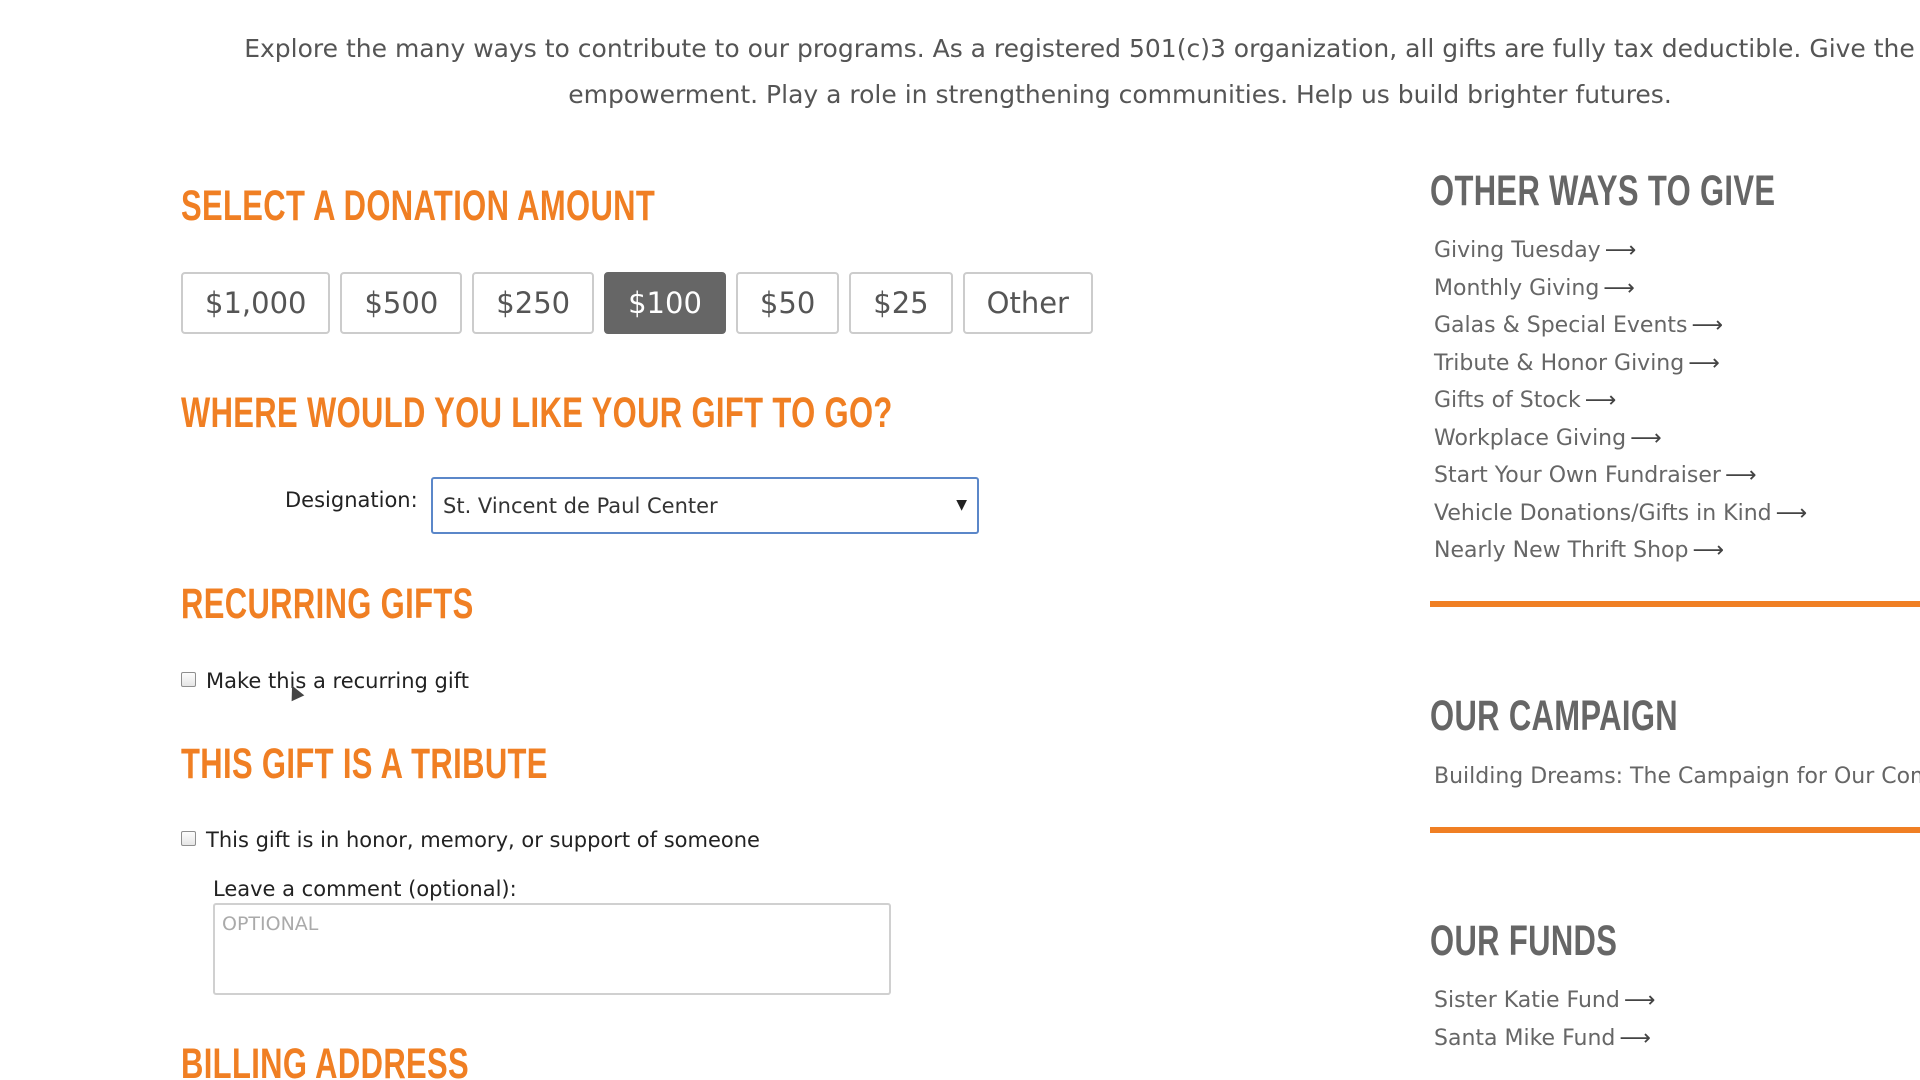 Image resolution: width=1920 pixels, height=1080 pixels. What do you see at coordinates (337, 681) in the screenshot?
I see `recurring-checkbox-label: Make this a recurring gift` at bounding box center [337, 681].